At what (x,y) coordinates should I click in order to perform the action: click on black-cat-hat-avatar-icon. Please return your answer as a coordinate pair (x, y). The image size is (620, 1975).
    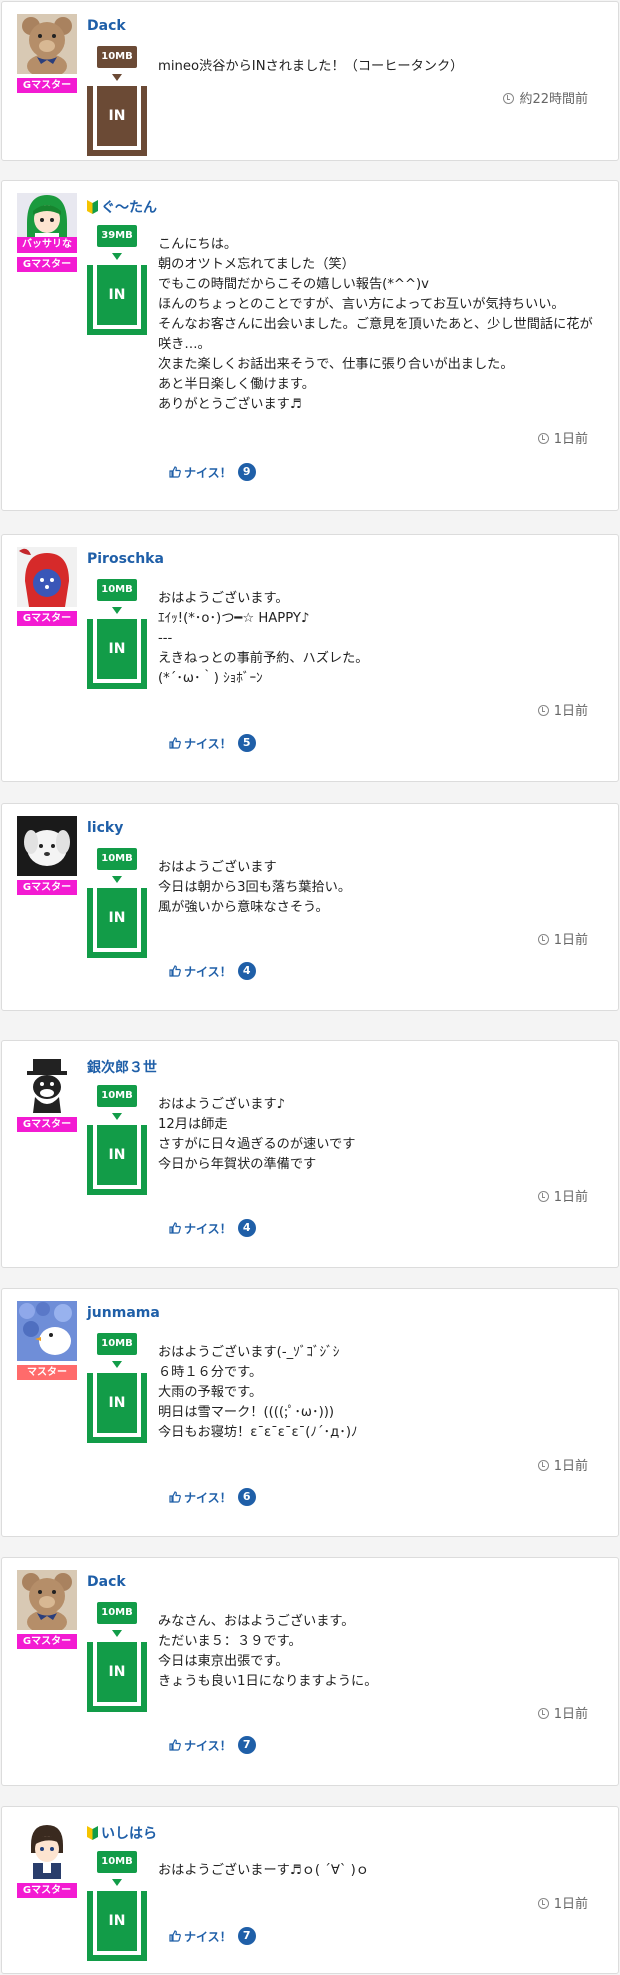
    Looking at the image, I should click on (47, 1083).